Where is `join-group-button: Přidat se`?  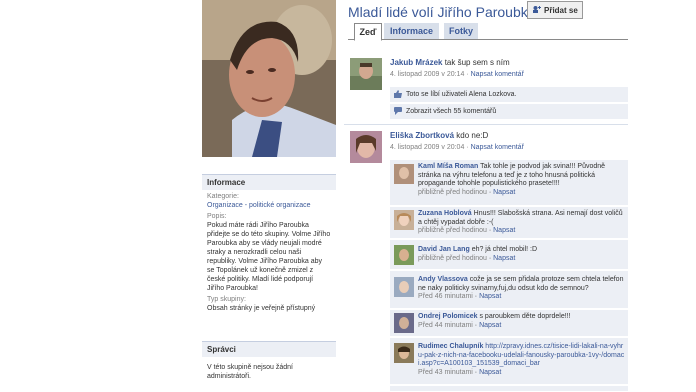 join-group-button: Přidat se is located at coordinates (555, 10).